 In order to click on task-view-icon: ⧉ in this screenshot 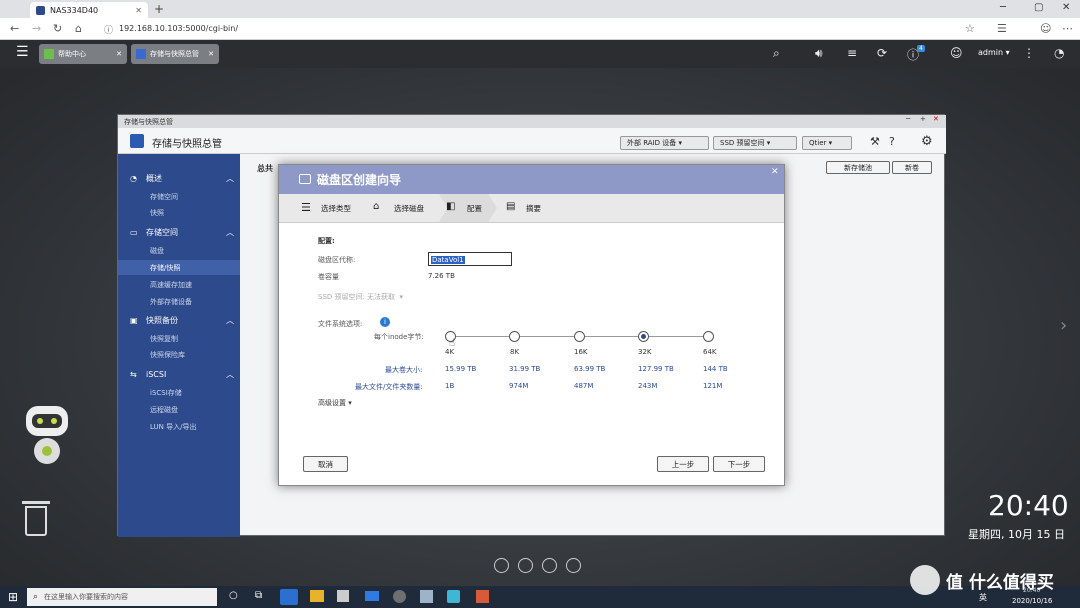, I will do `click(258, 595)`.